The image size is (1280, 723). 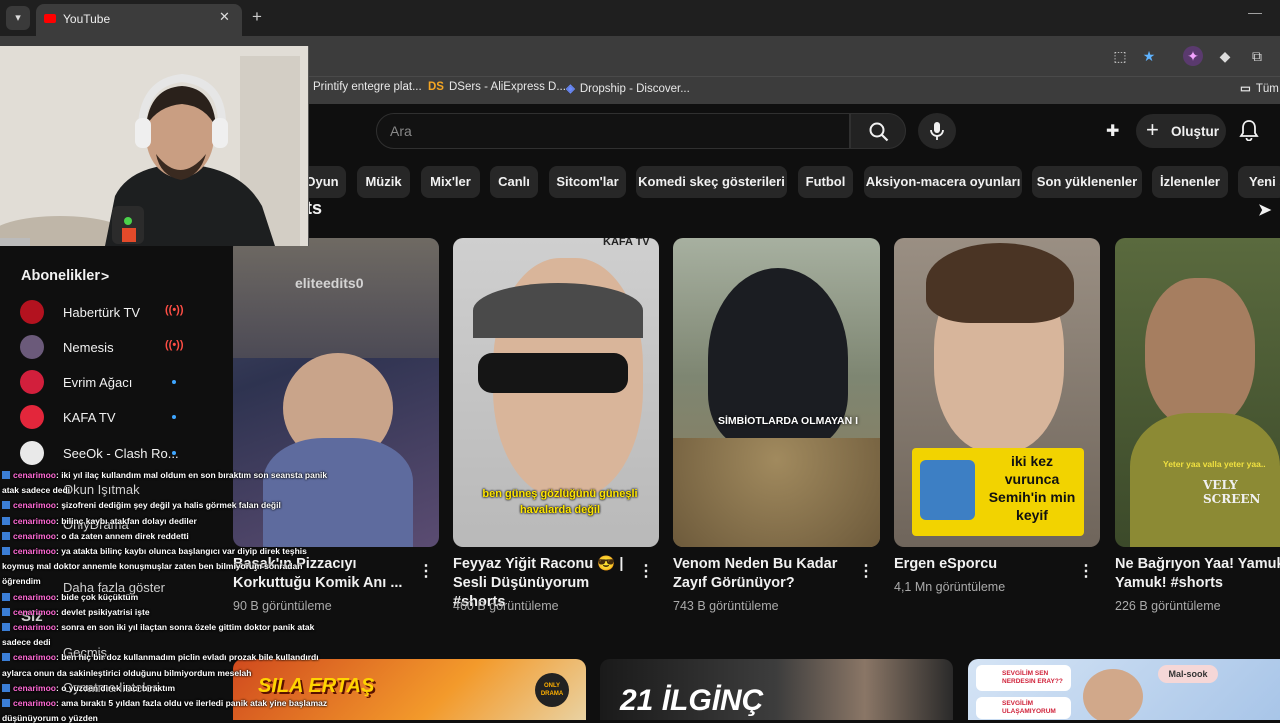 What do you see at coordinates (711, 182) in the screenshot?
I see `chip-komedi: Komedi skeç gösterileri` at bounding box center [711, 182].